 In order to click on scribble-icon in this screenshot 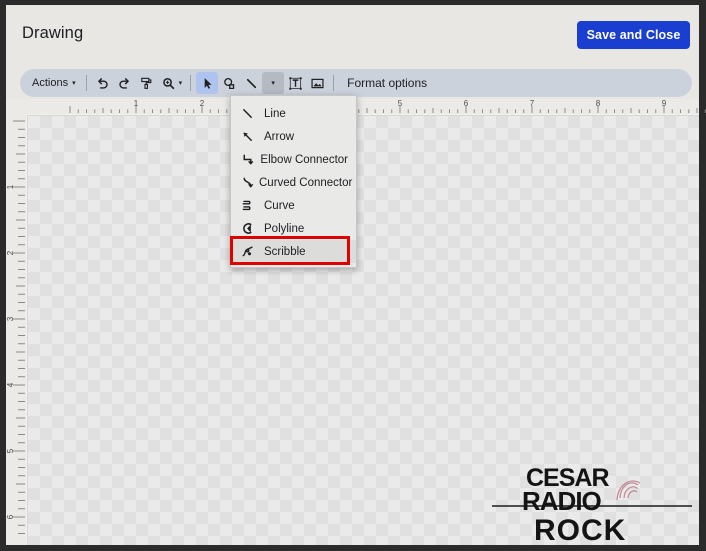, I will do `click(250, 251)`.